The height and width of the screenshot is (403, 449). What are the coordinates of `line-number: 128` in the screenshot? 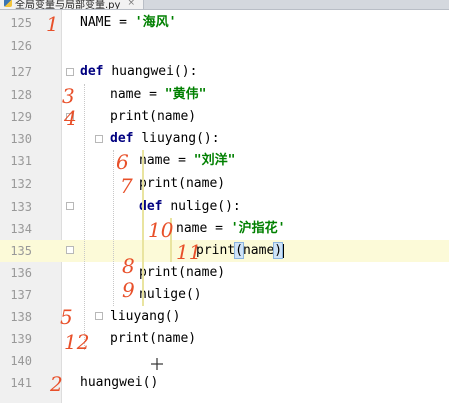 It's located at (21, 95).